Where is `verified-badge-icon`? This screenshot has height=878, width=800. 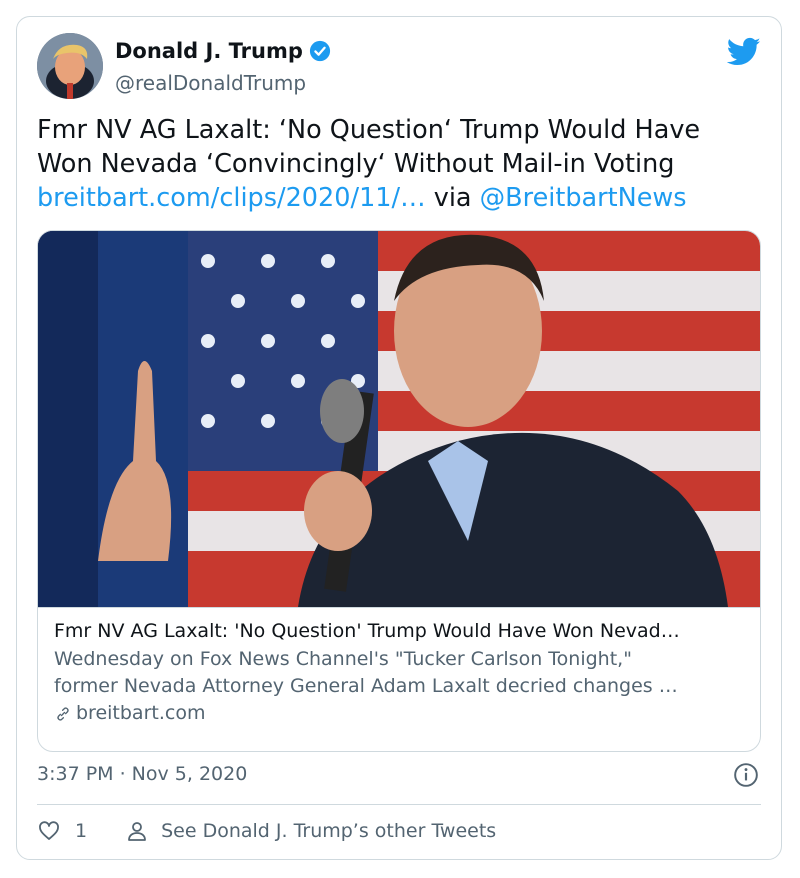
verified-badge-icon is located at coordinates (319, 51).